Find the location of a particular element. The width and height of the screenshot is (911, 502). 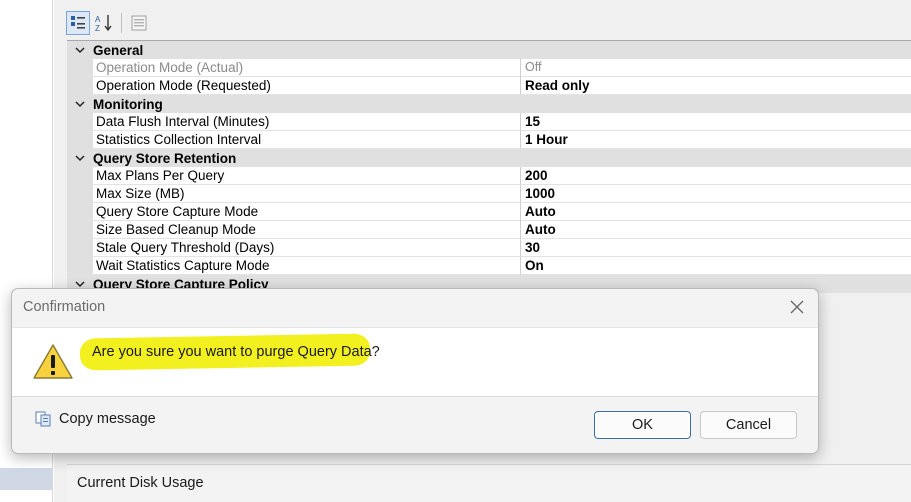

property-pages-button is located at coordinates (139, 23).